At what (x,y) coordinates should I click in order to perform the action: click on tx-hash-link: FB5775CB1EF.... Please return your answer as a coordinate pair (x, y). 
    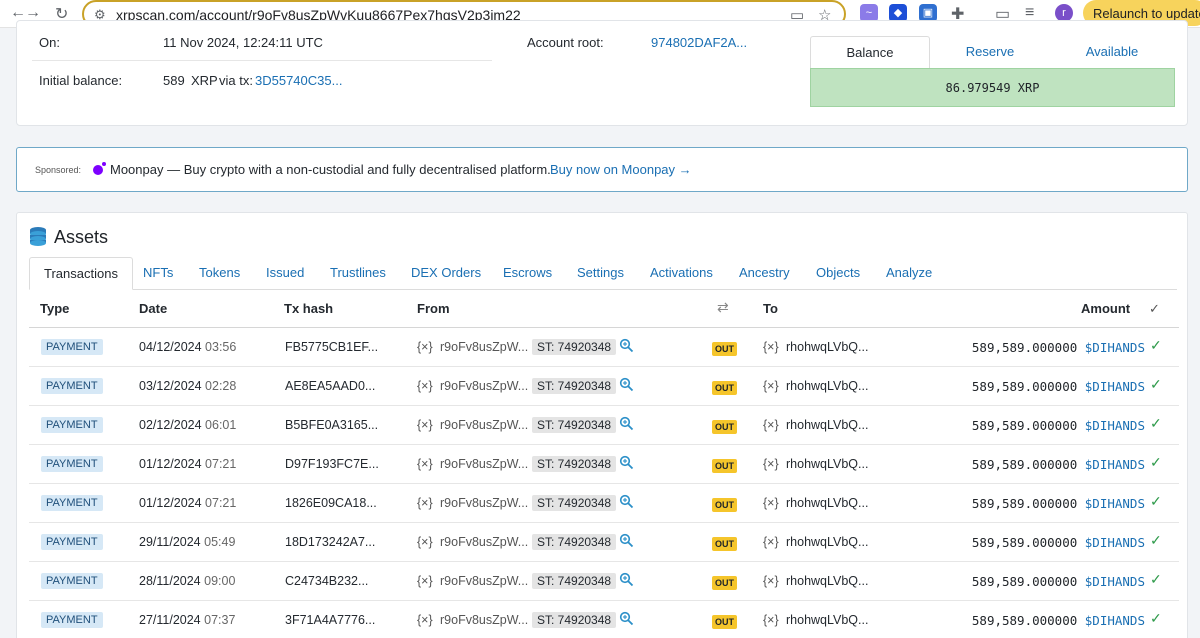
    Looking at the image, I should click on (331, 347).